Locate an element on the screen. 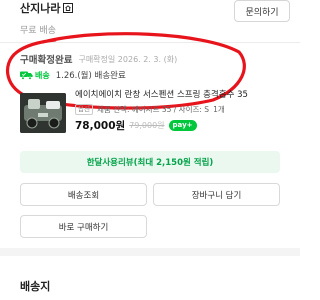  product-image is located at coordinates (43, 113).